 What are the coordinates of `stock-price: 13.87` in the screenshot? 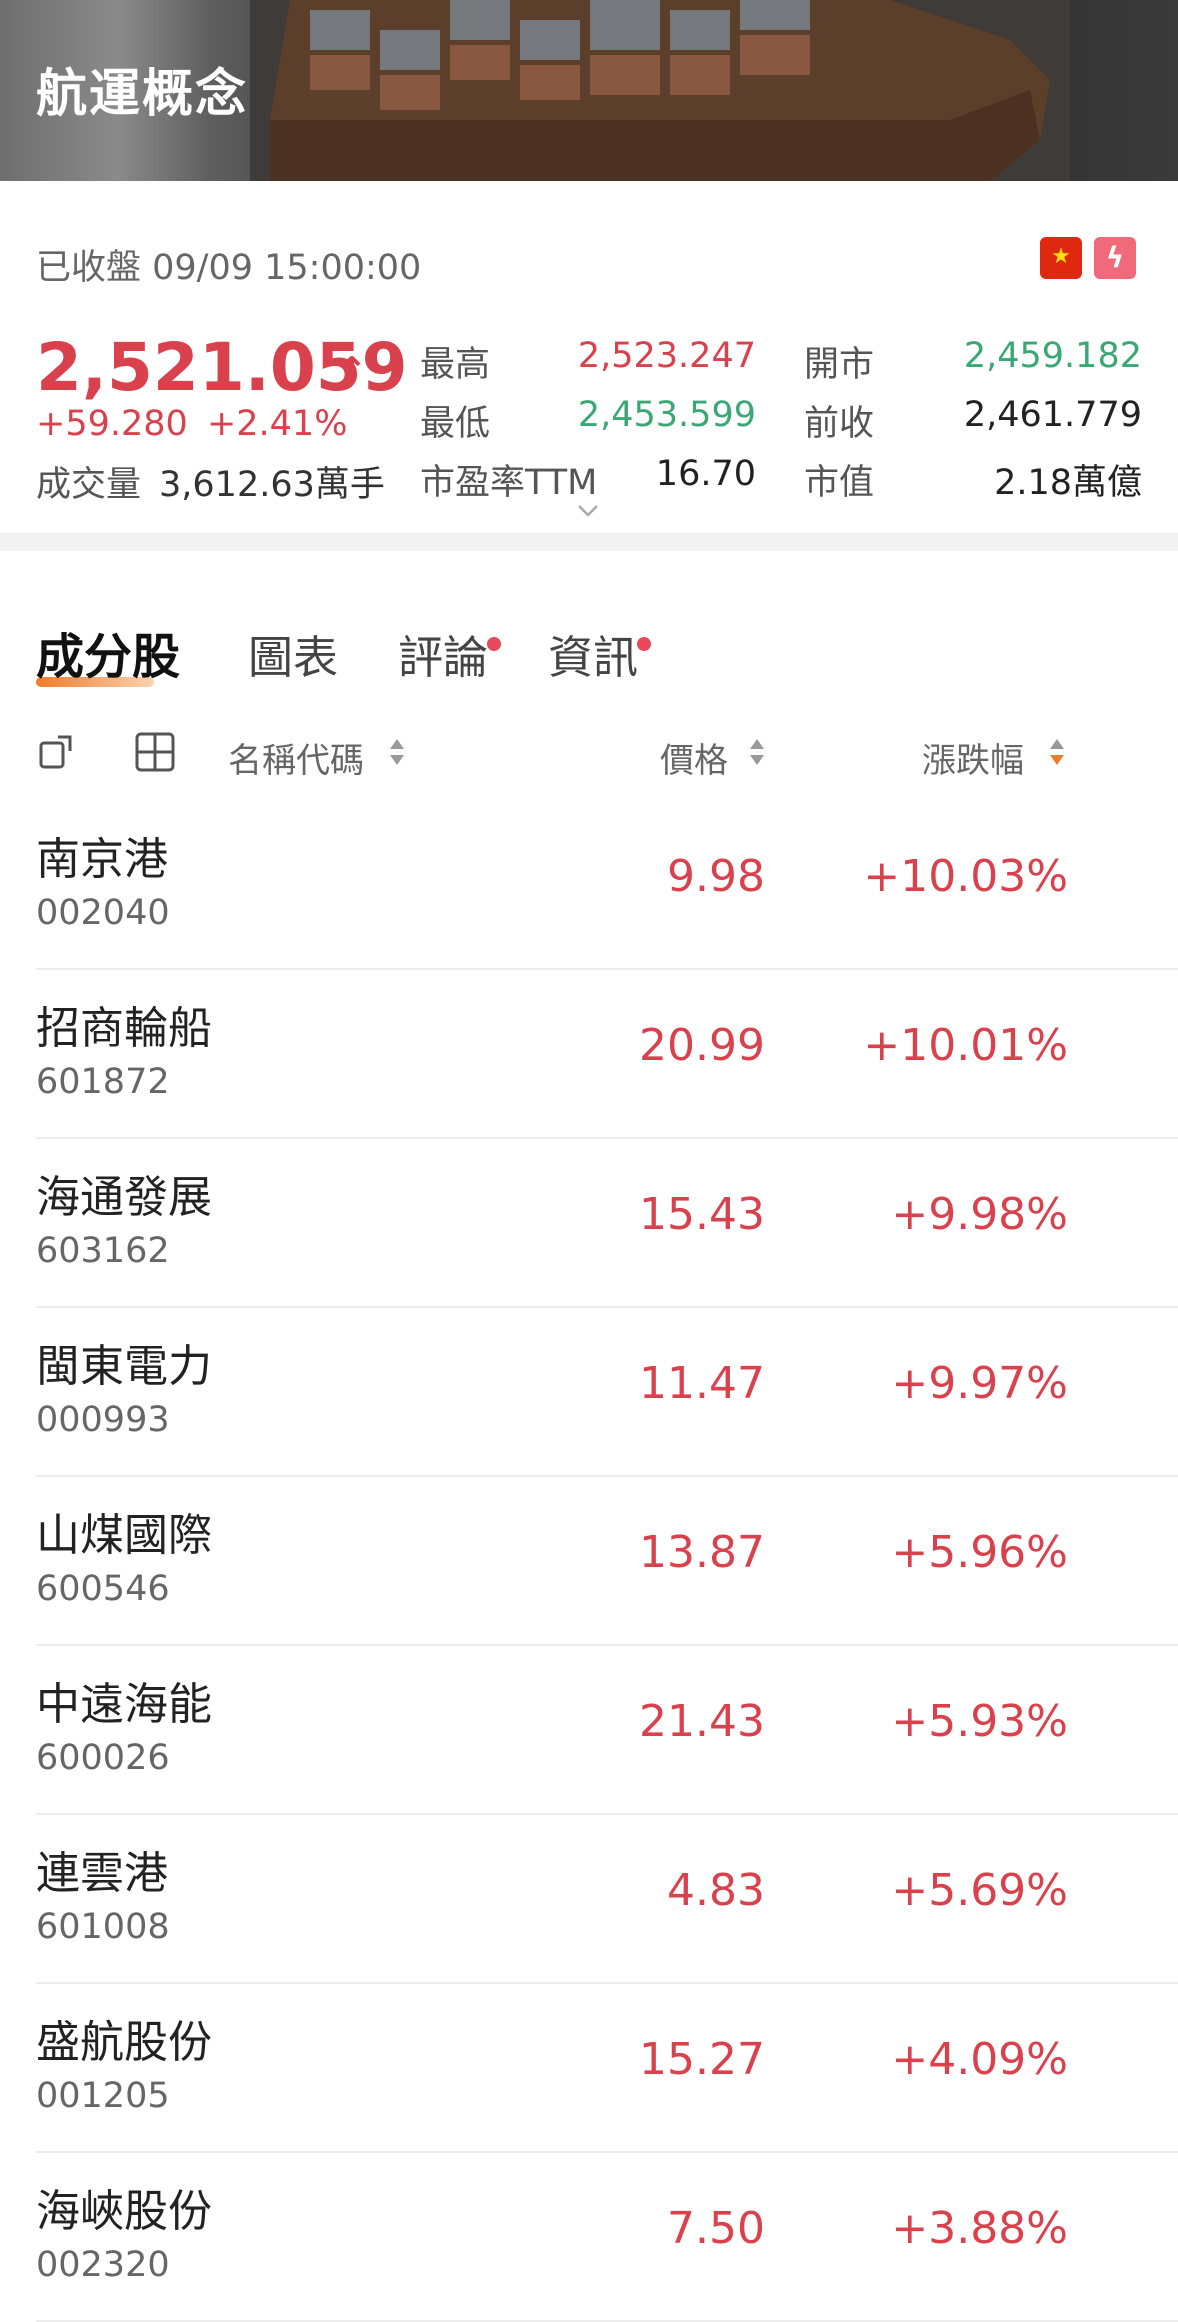 It's located at (702, 1552).